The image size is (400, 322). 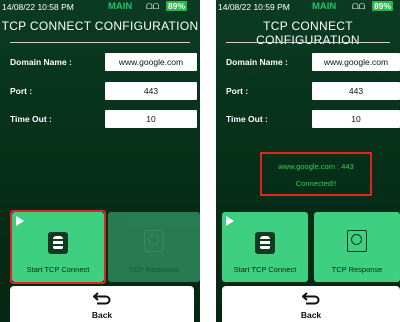 I want to click on database-icon, so click(x=265, y=243).